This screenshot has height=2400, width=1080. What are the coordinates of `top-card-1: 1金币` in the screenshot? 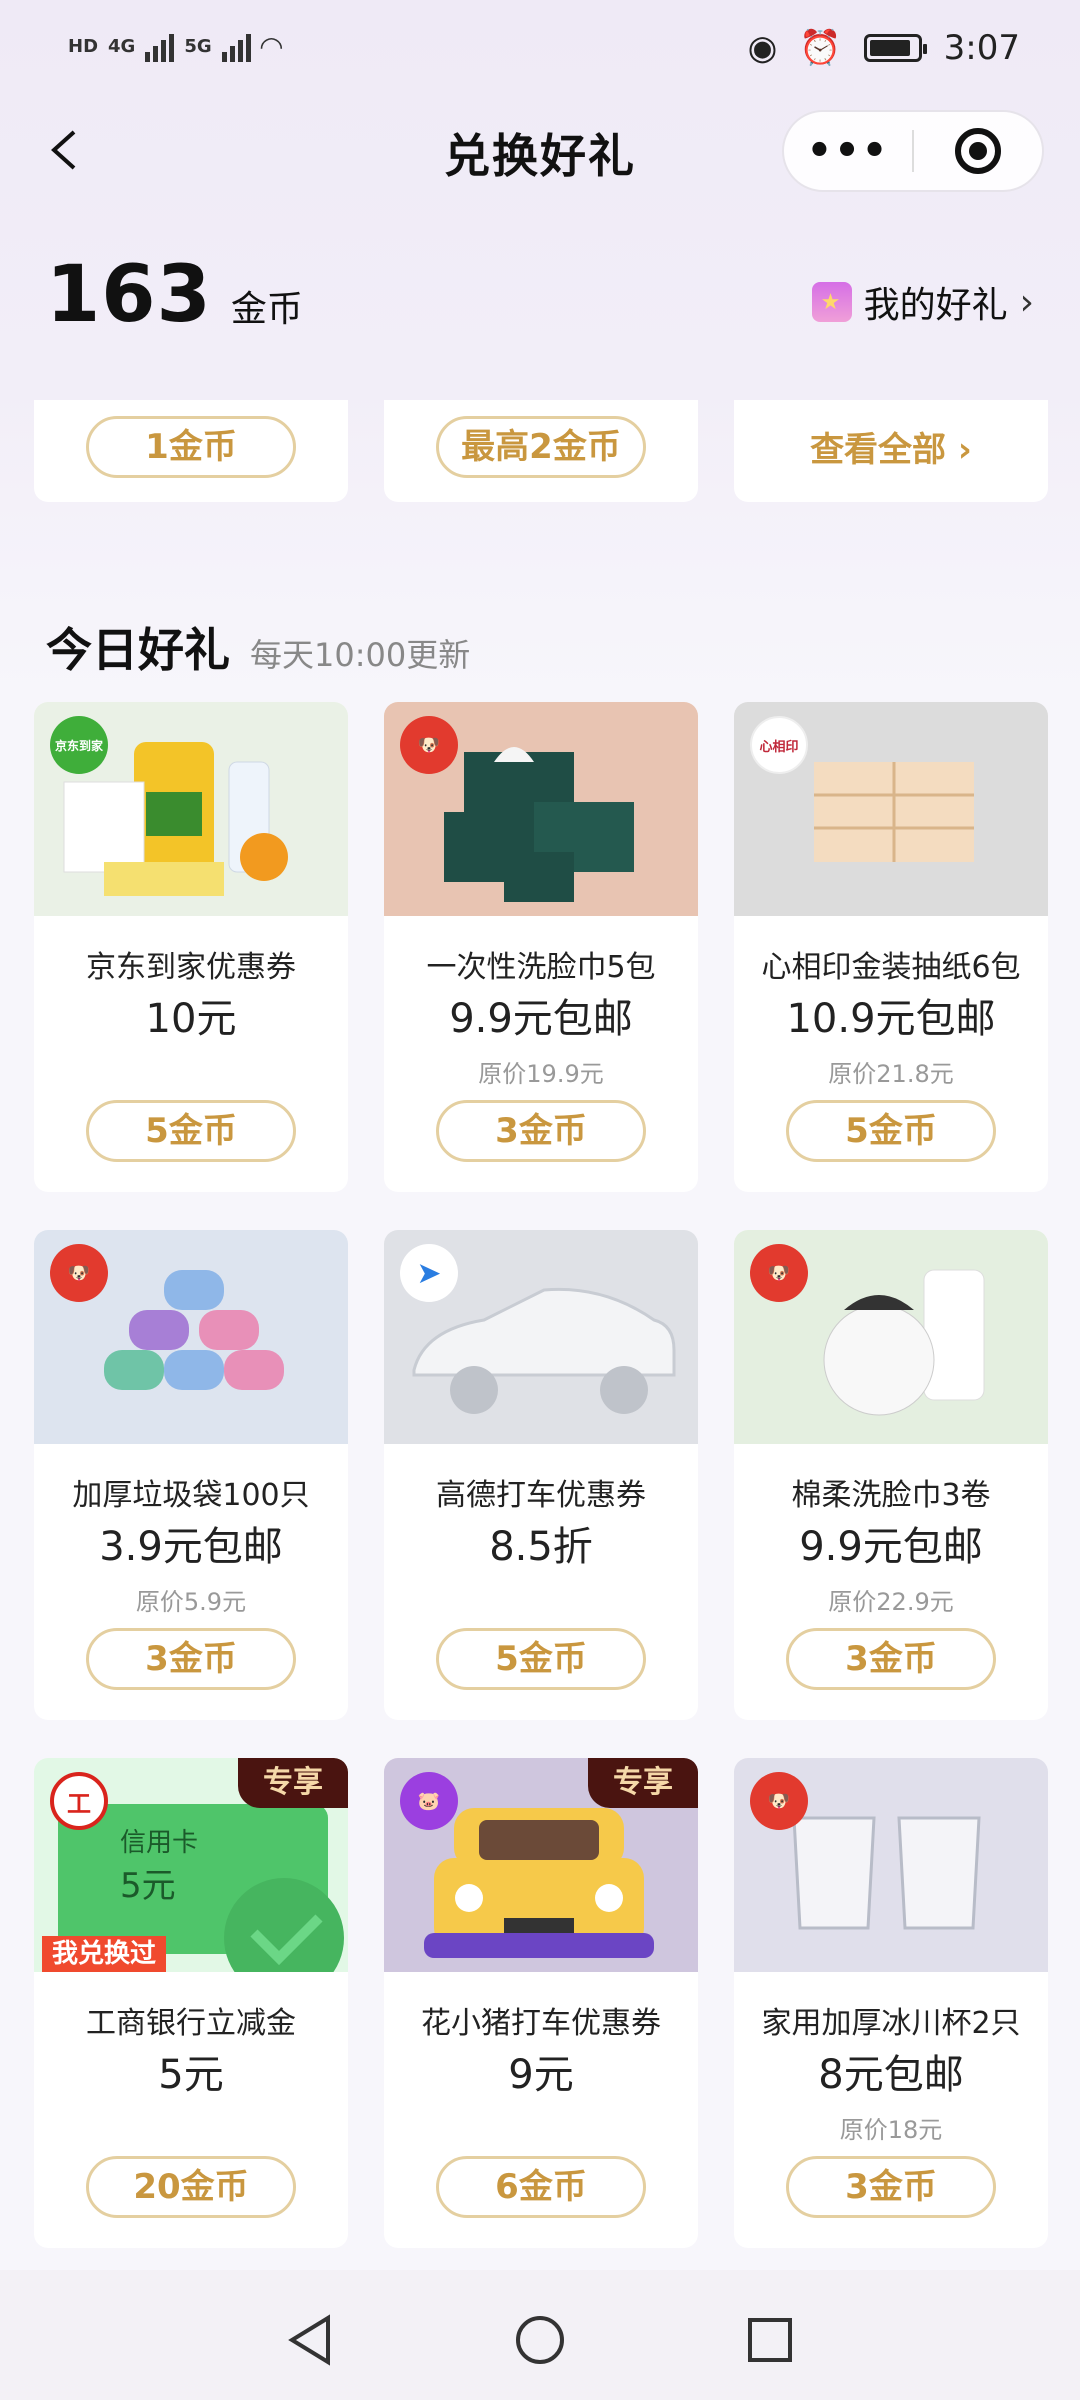 It's located at (191, 451).